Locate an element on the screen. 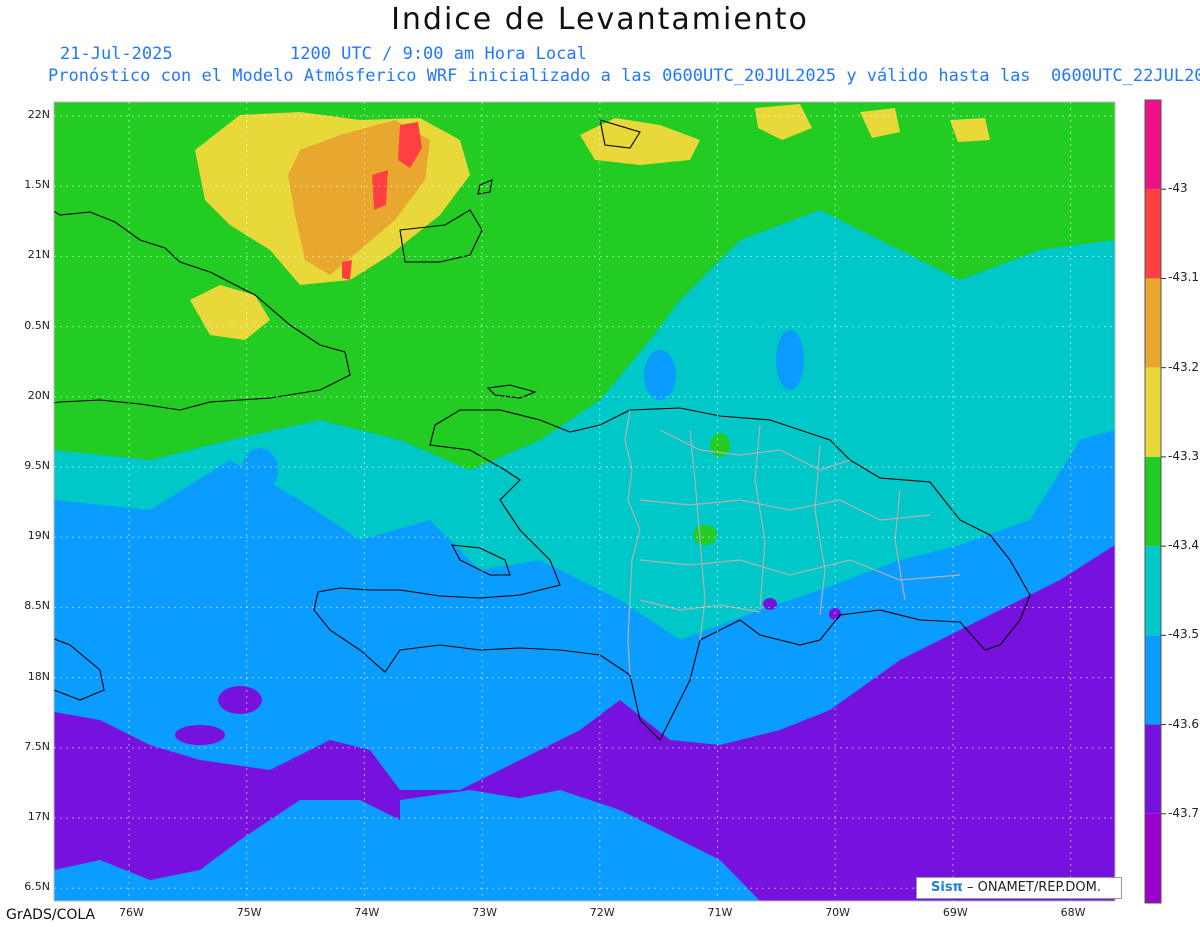  colorbar-label: -43.6 is located at coordinates (1184, 723).